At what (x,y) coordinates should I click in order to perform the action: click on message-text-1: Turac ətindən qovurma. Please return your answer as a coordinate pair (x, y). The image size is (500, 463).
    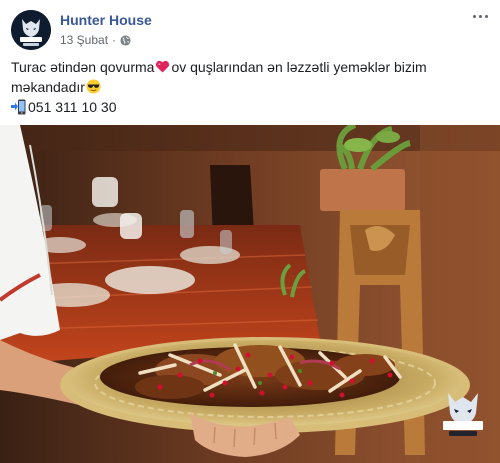
    Looking at the image, I should click on (83, 67).